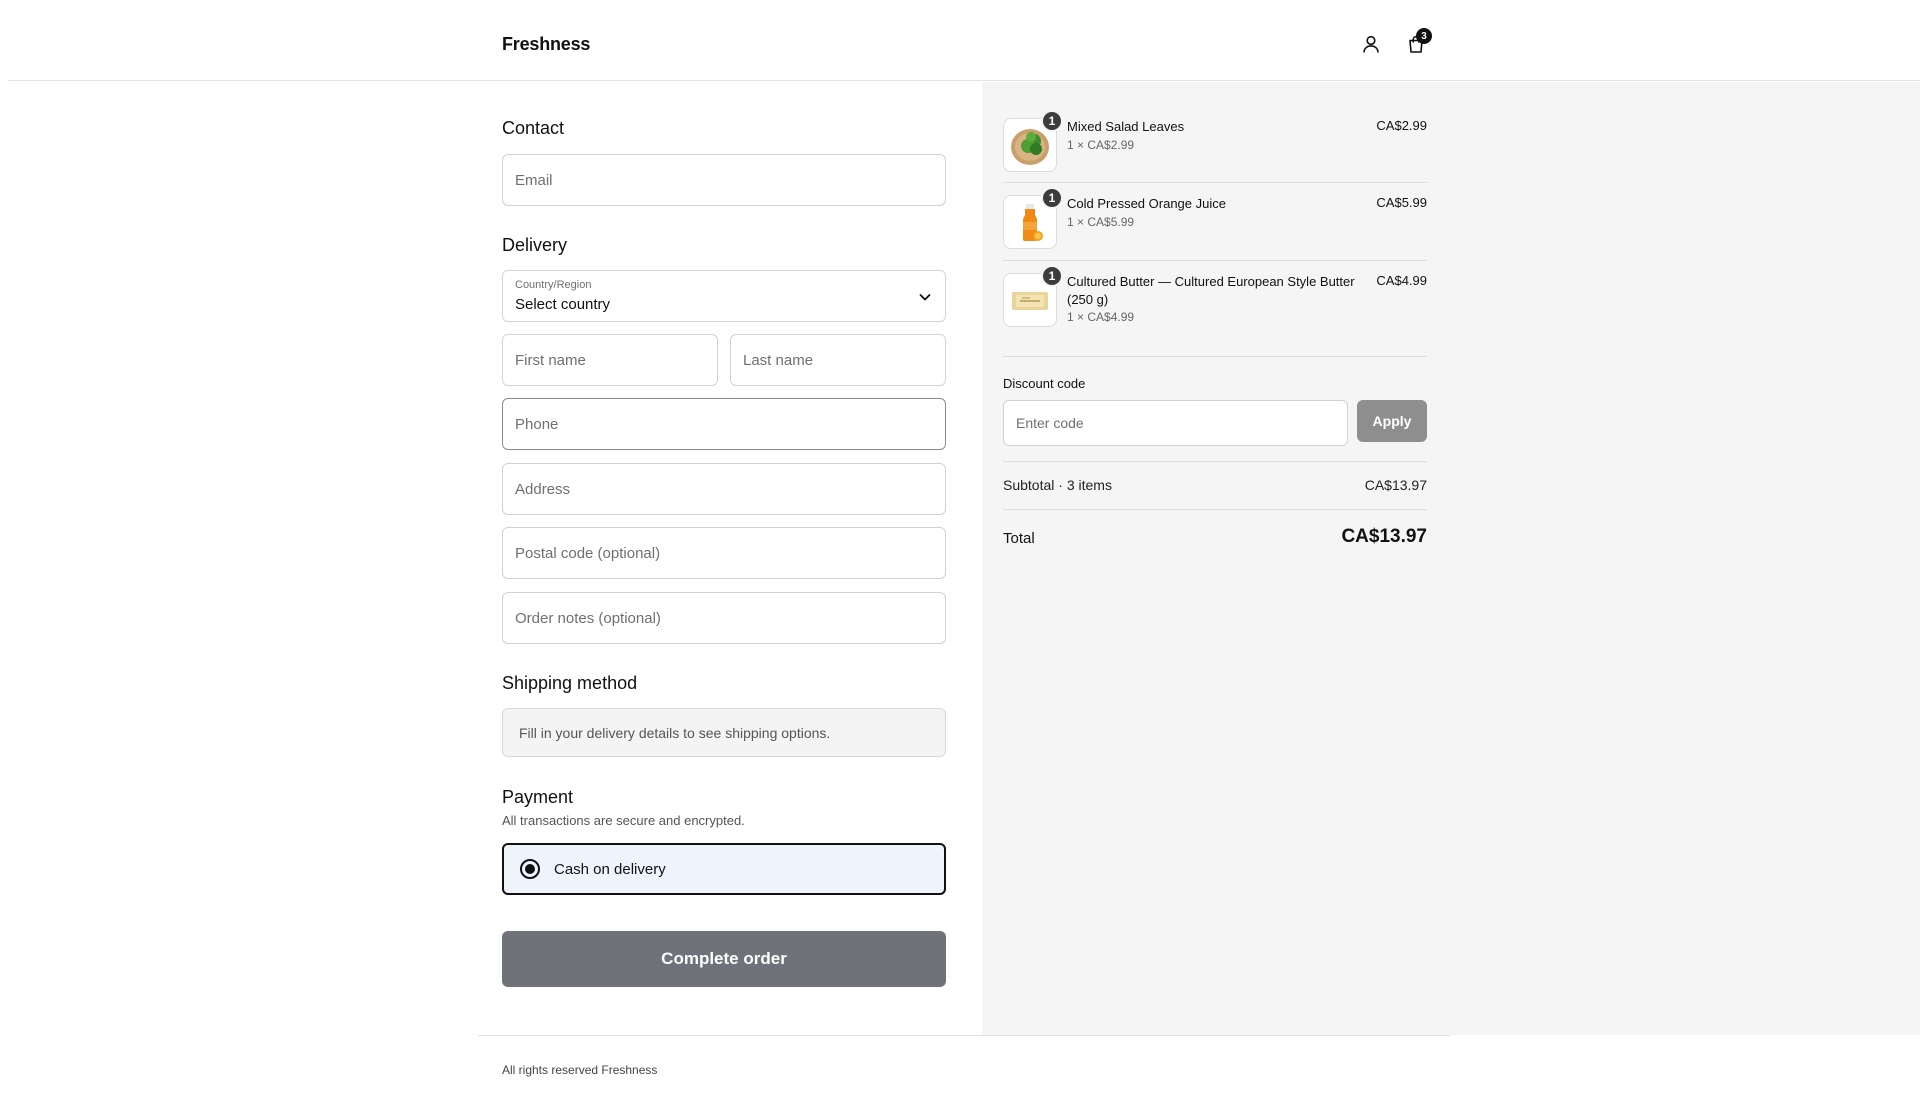 This screenshot has height=1112, width=1920. I want to click on site-header: Freshness 3, so click(964, 40).